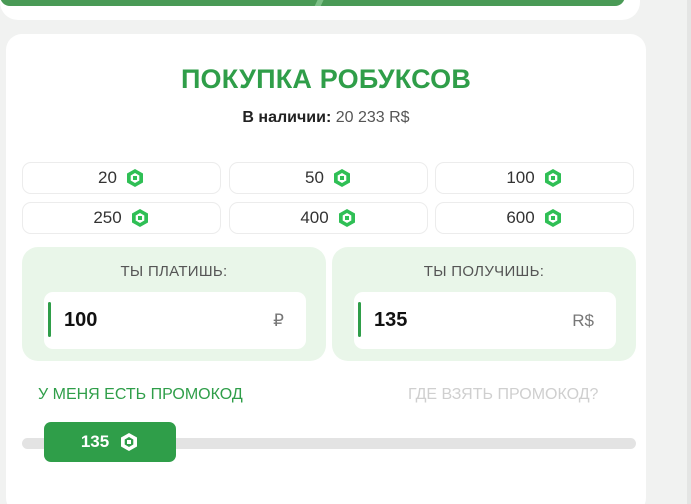 The image size is (691, 504). I want to click on preset-button-50: 50, so click(328, 178).